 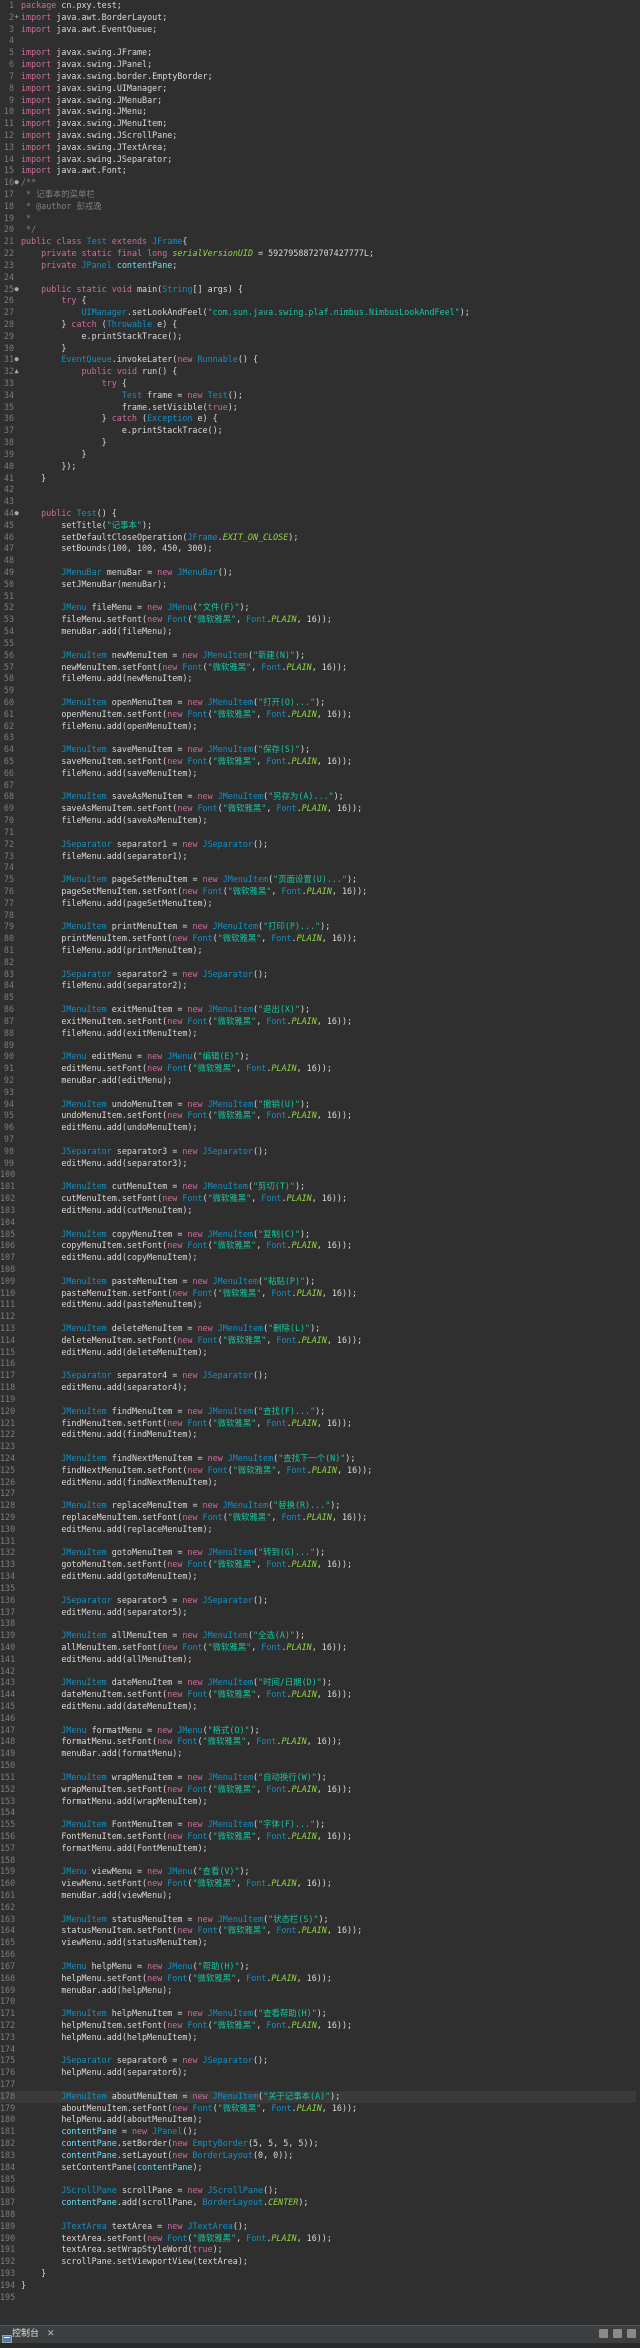 I want to click on code-line: 193 }, so click(x=320, y=2274).